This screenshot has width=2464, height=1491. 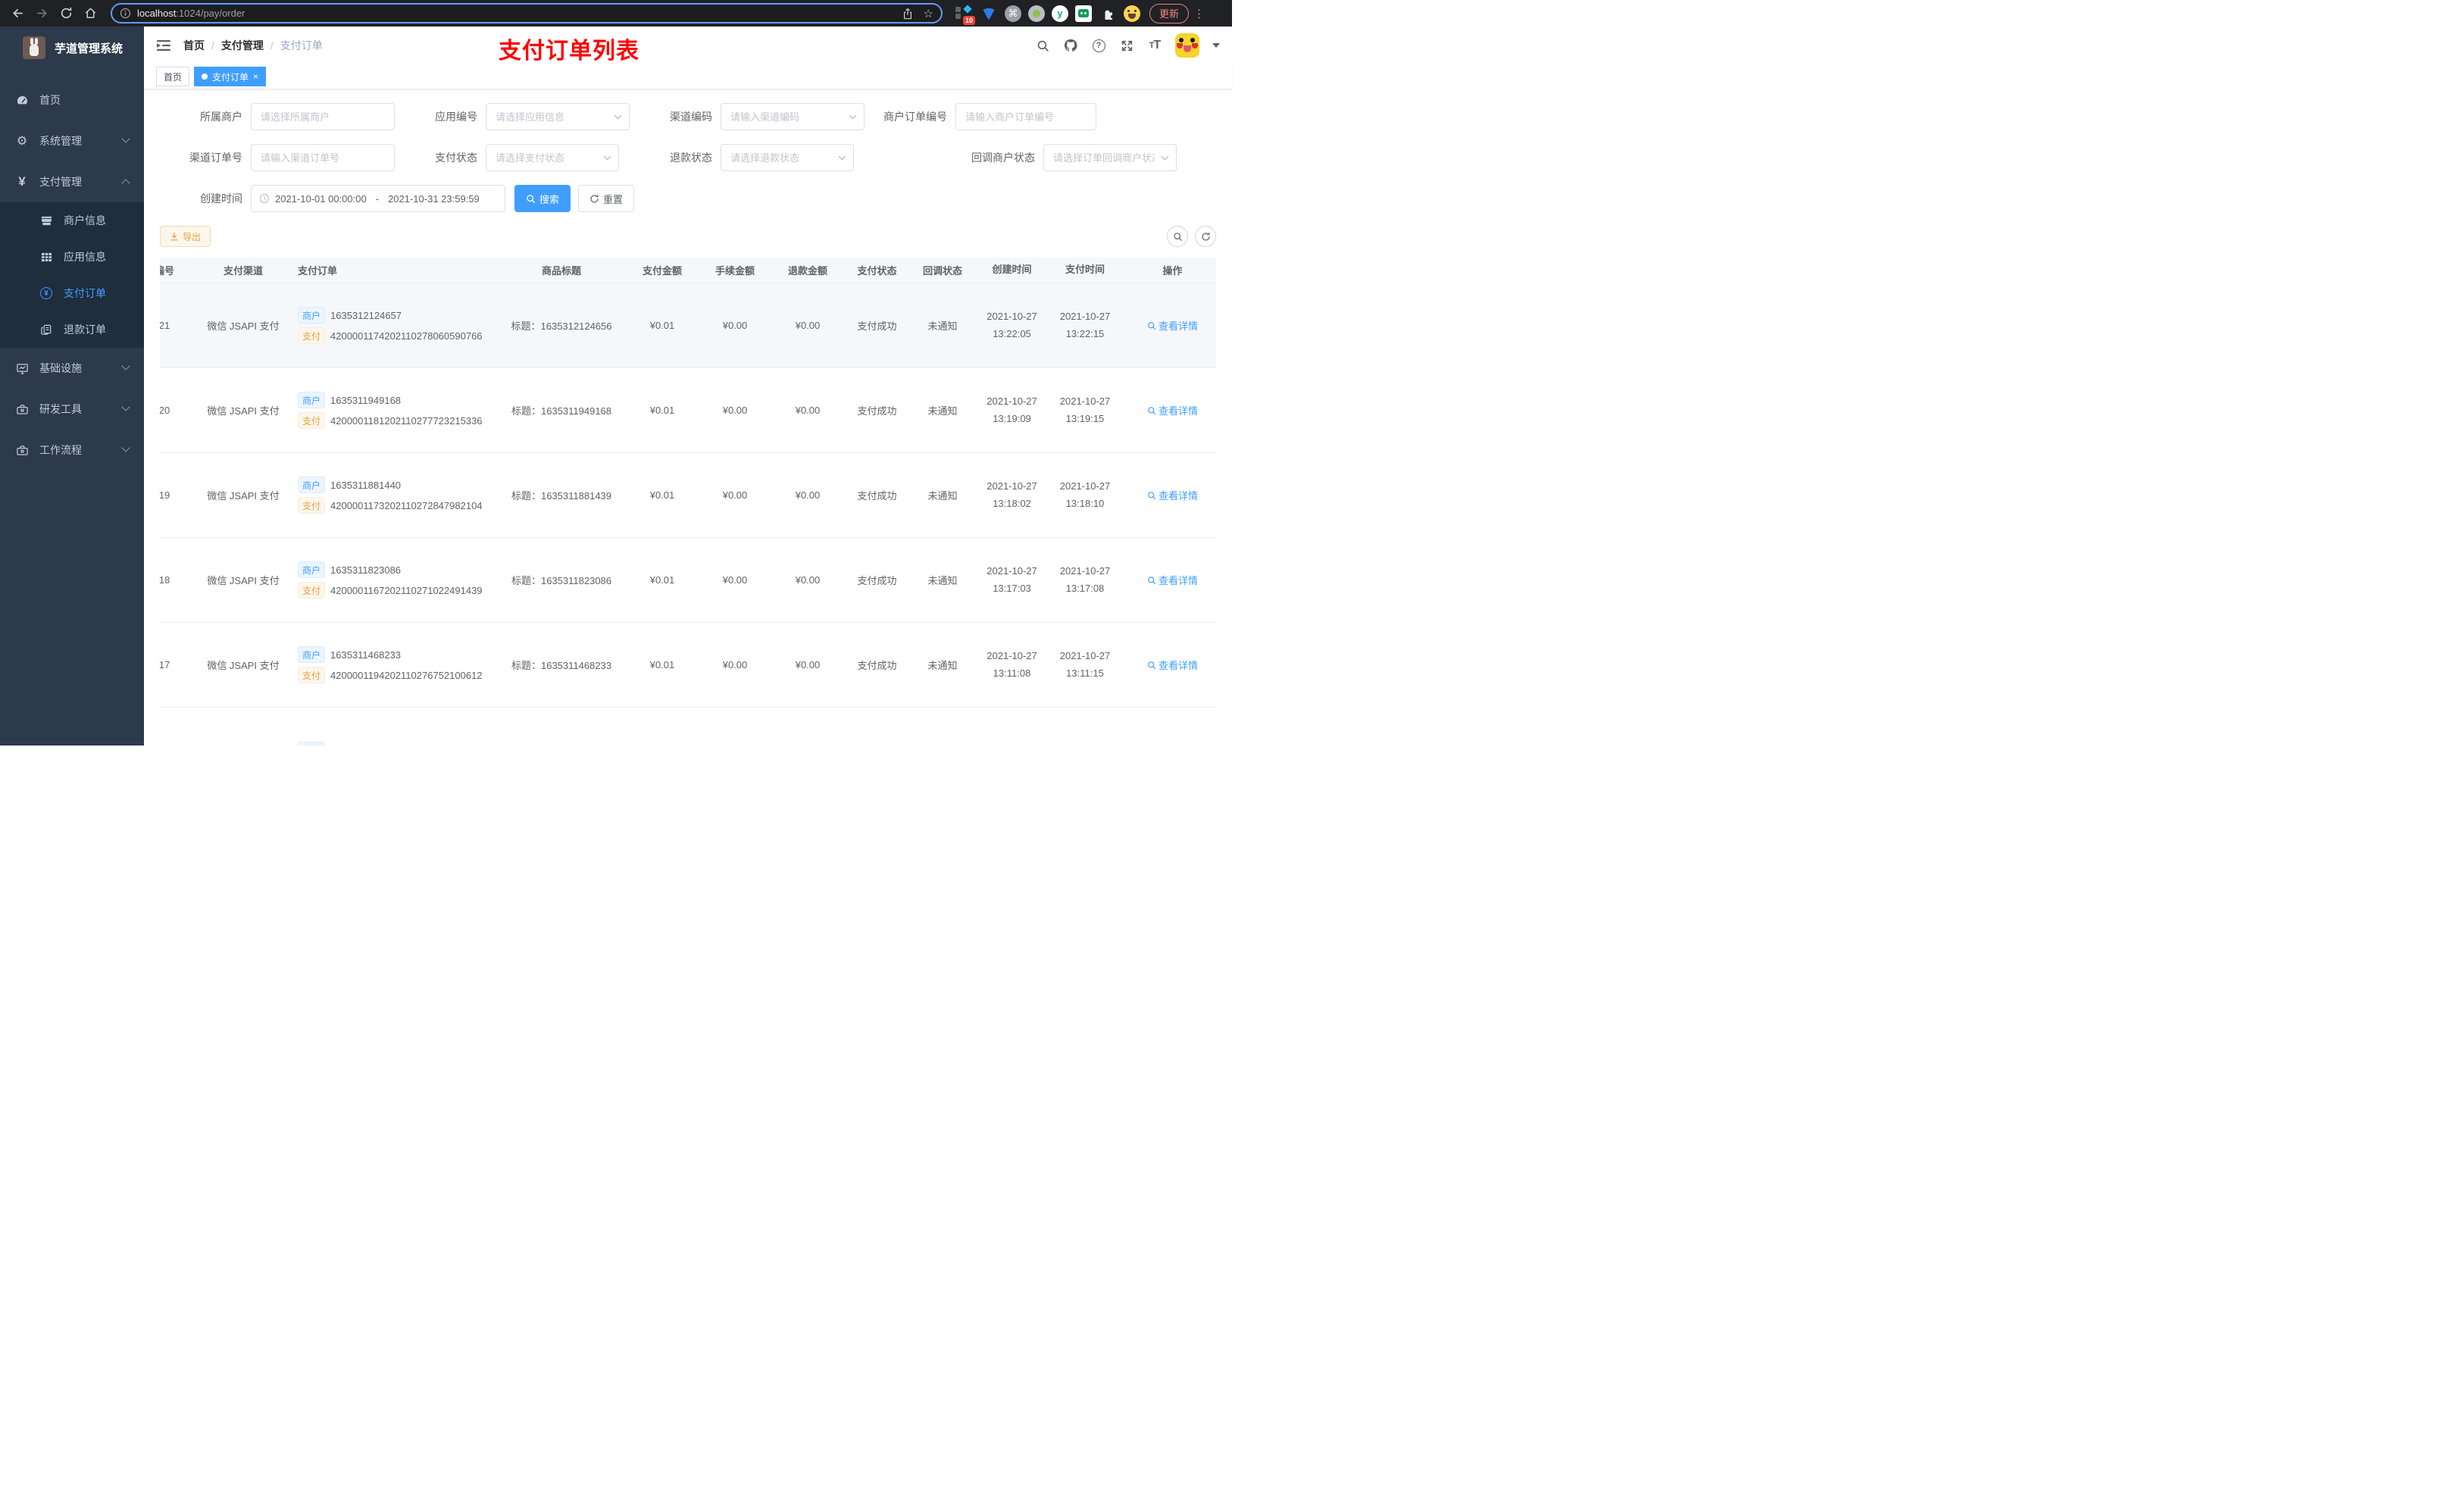 What do you see at coordinates (688, 45) in the screenshot?
I see `navbar: 首页 / 支付管理 / 支付订单 支付订单列表 ? TT` at bounding box center [688, 45].